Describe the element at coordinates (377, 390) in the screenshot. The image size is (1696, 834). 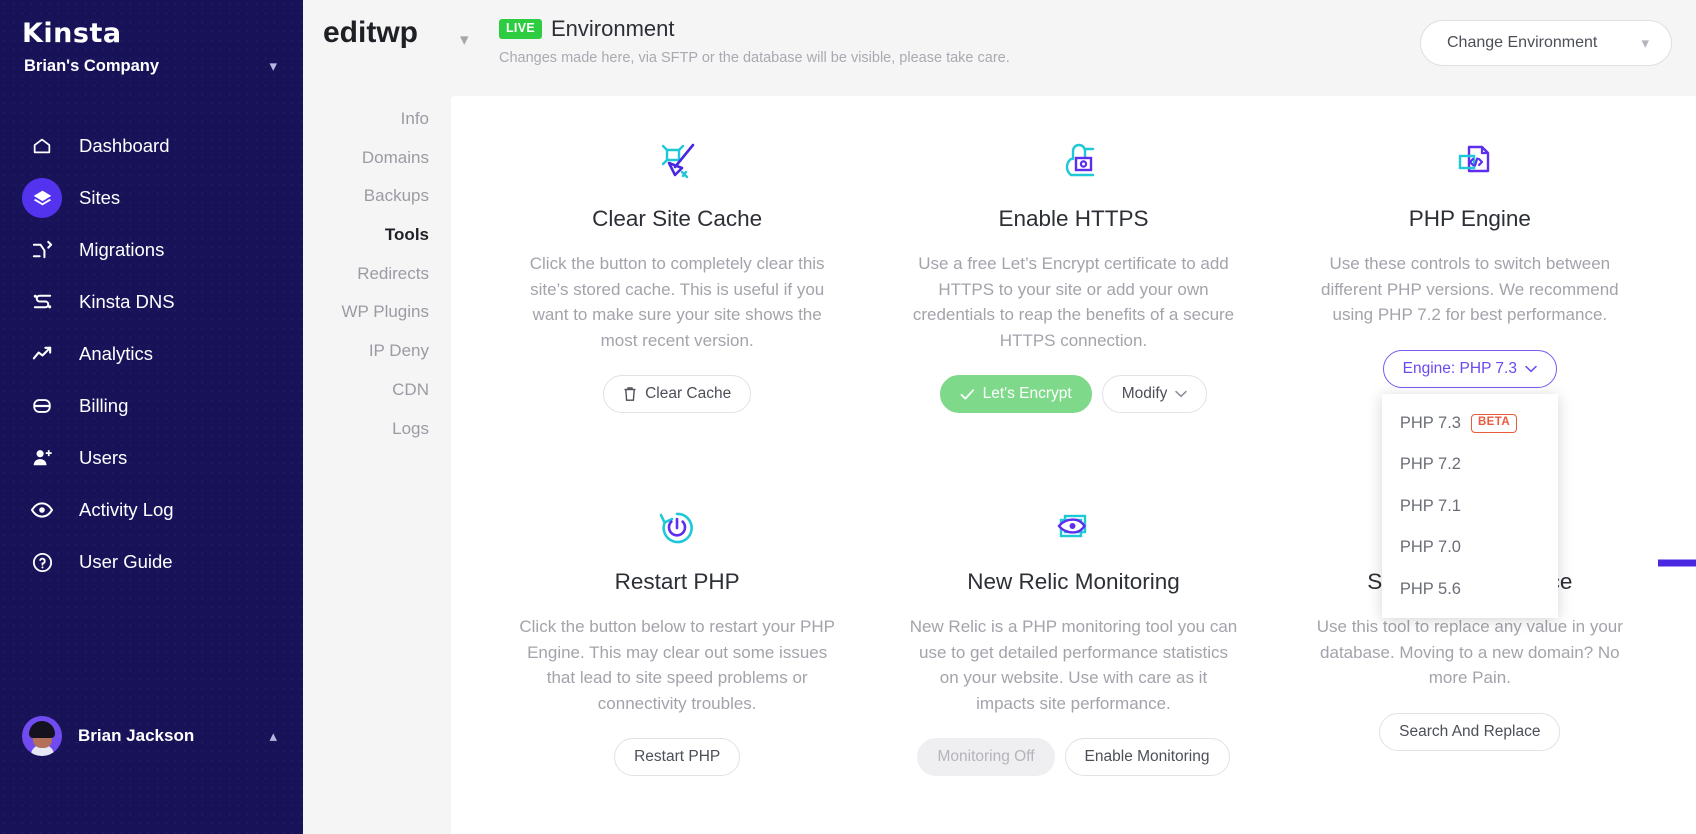
I see `subnav-item-cdn: CDN` at that location.